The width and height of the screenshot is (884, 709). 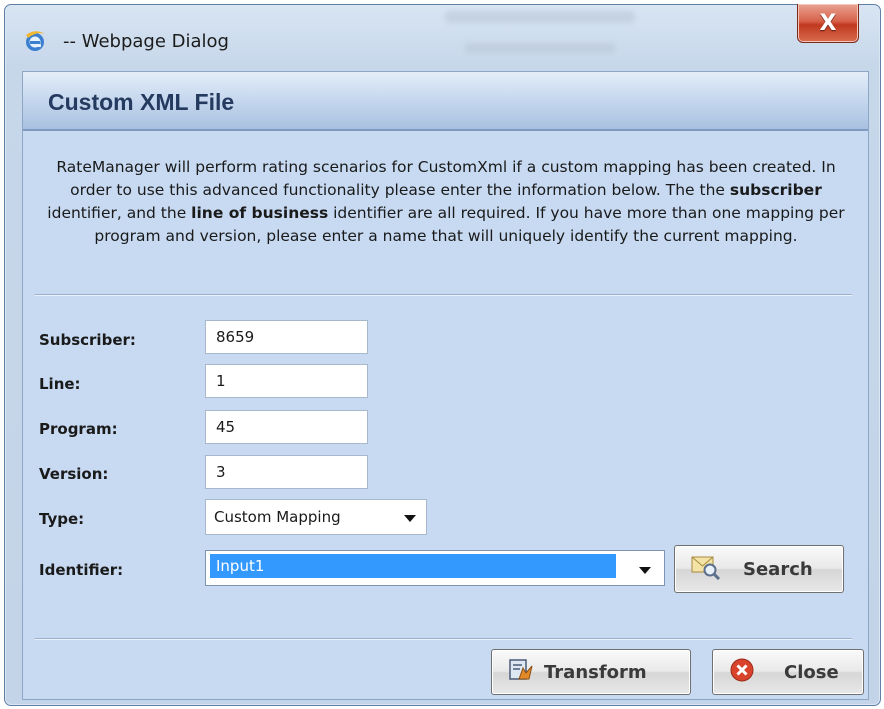 What do you see at coordinates (775, 190) in the screenshot?
I see `instructions-bold: subscriber` at bounding box center [775, 190].